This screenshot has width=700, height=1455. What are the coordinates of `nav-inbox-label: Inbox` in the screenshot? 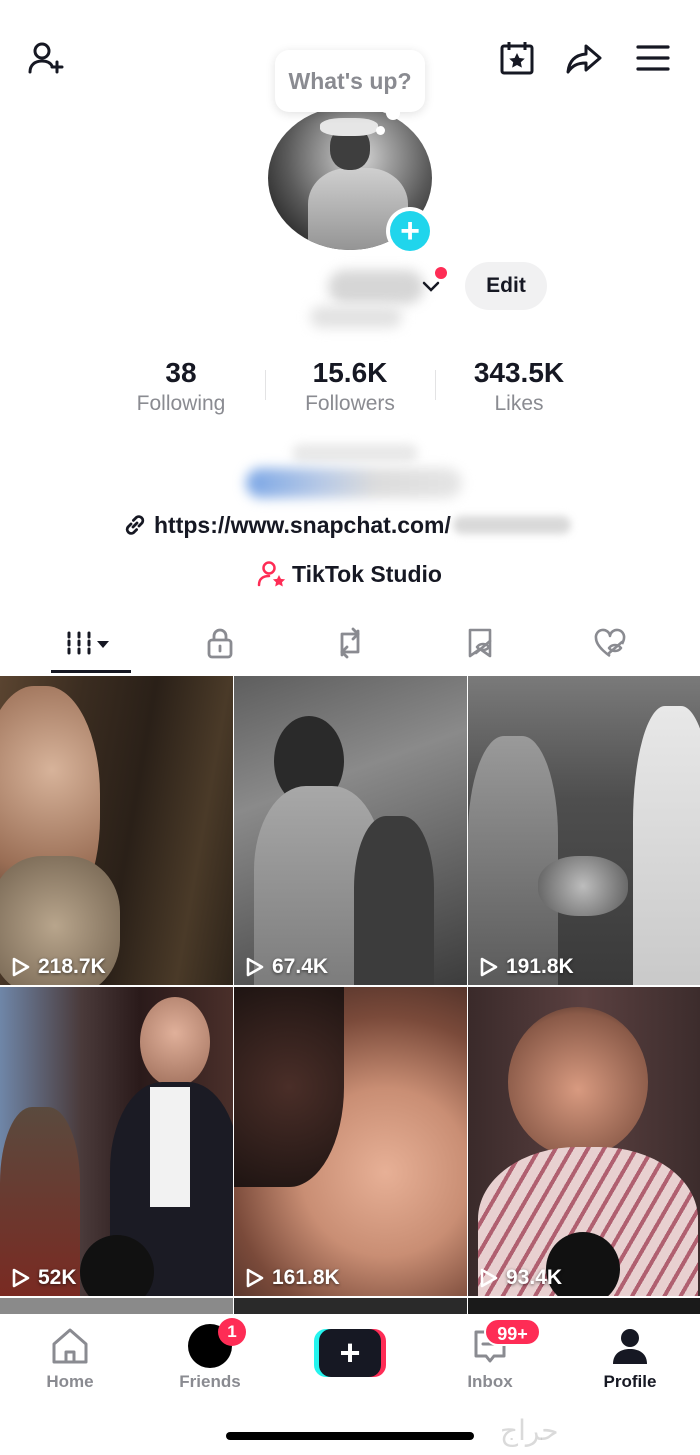 It's located at (490, 1381).